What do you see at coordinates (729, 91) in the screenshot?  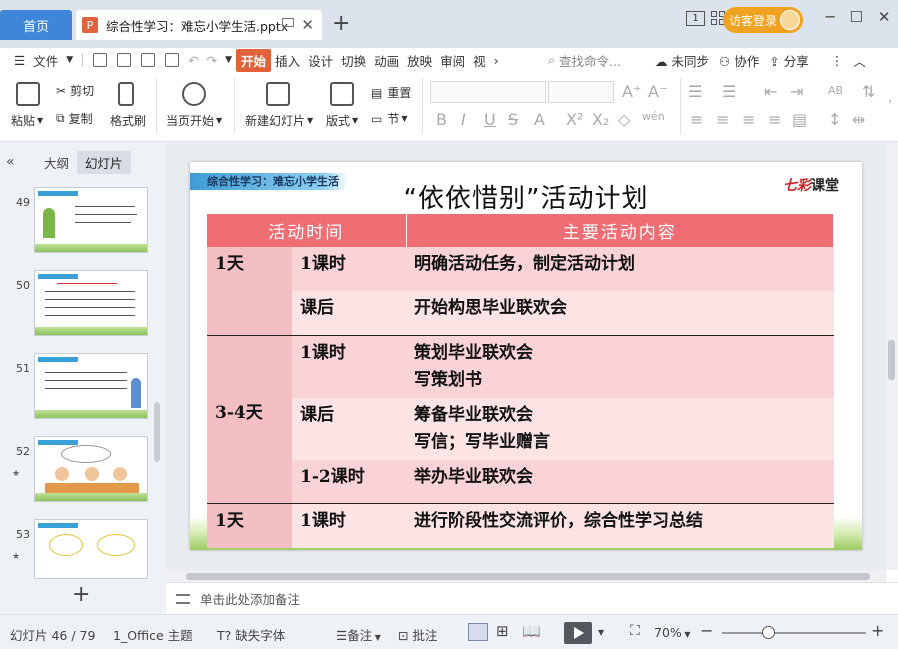 I see `numbering-icon: ☰` at bounding box center [729, 91].